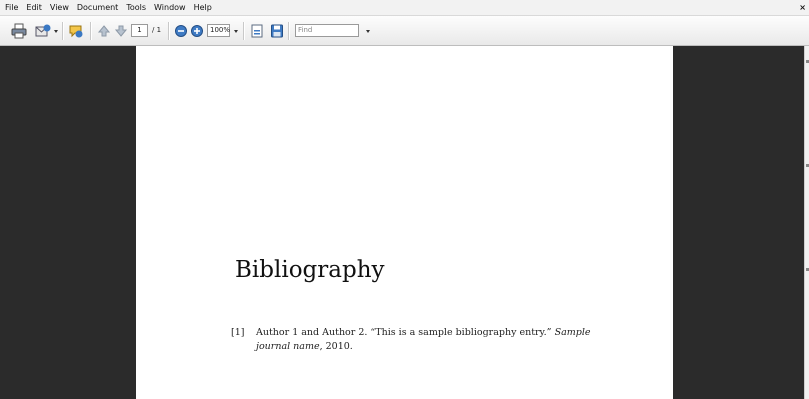  Describe the element at coordinates (310, 270) in the screenshot. I see `page-heading: Bibliography` at that location.